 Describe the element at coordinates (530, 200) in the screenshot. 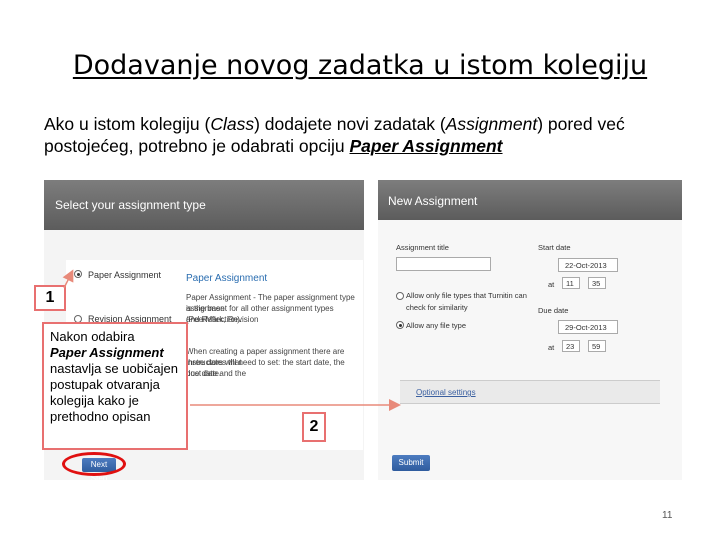

I see `new-assignment-header: New Assignment` at that location.